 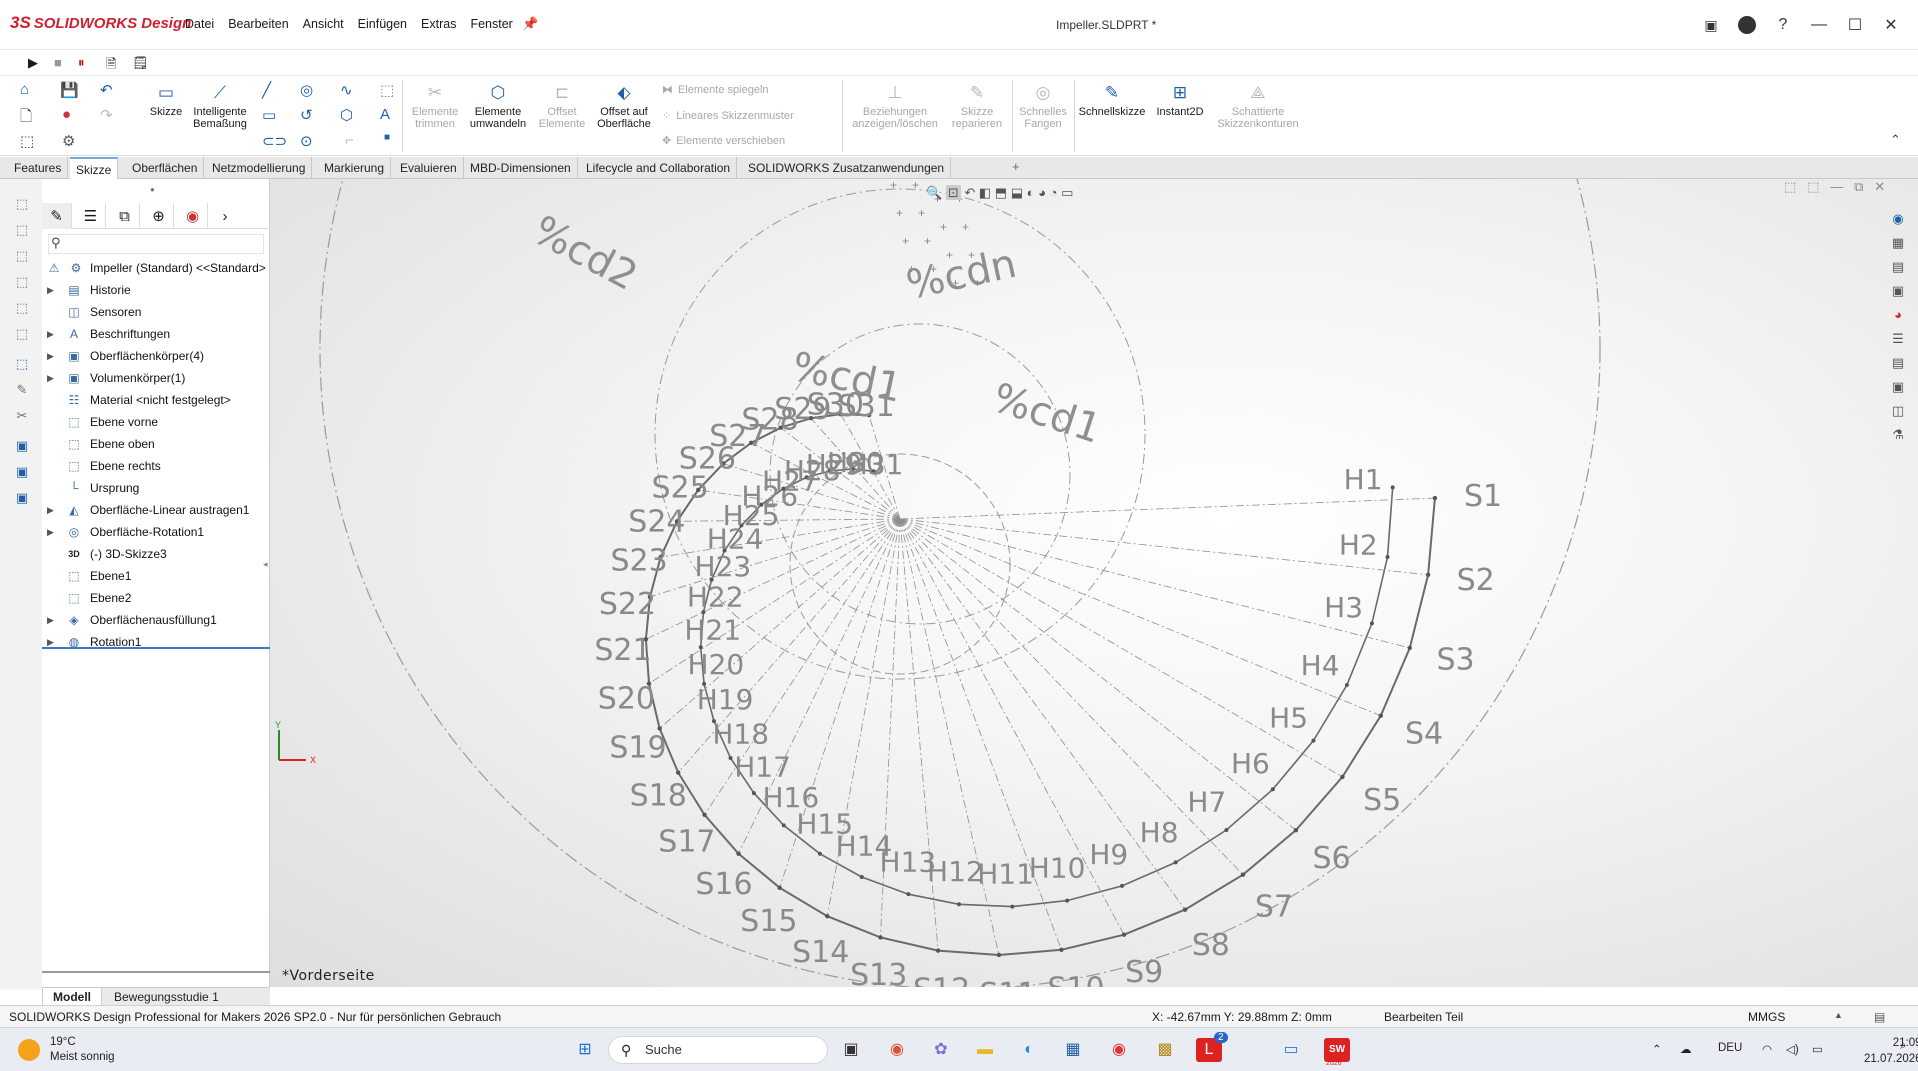 I want to click on menu-bearbeiten: Bearbeiten, so click(x=258, y=24).